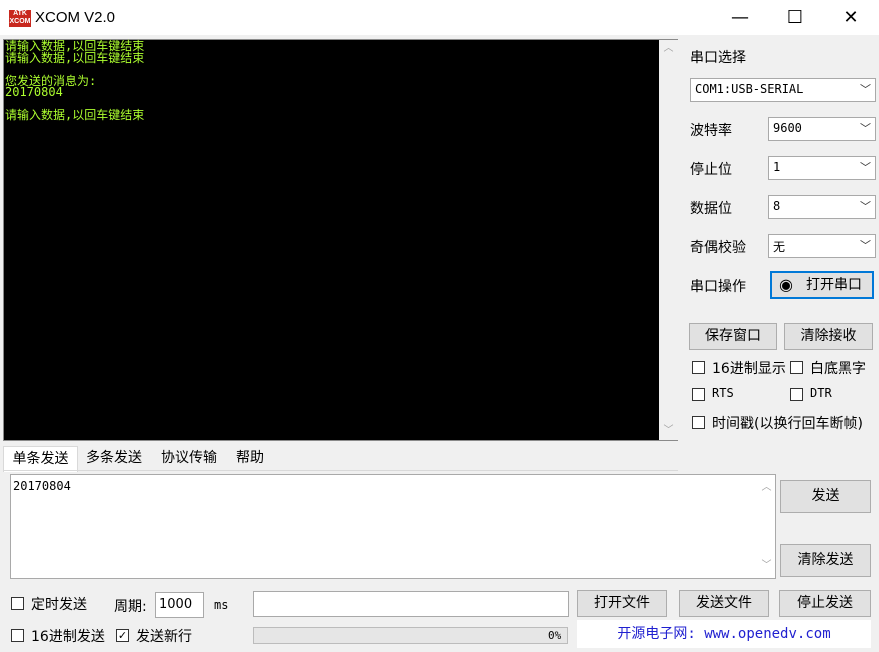  Describe the element at coordinates (825, 603) in the screenshot. I see `stop-send-button: 停止发送` at that location.